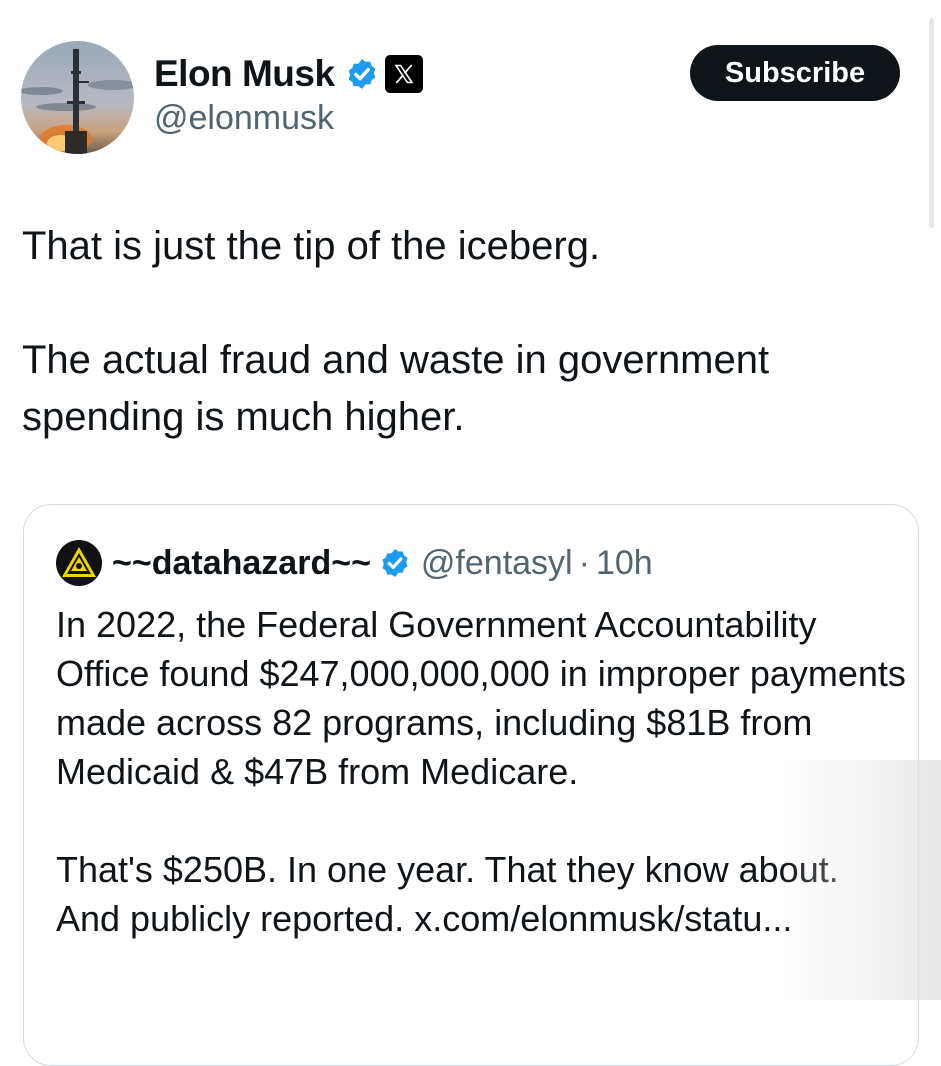 This screenshot has width=941, height=1066. What do you see at coordinates (497, 563) in the screenshot?
I see `quoted-handle: @fentasyl` at bounding box center [497, 563].